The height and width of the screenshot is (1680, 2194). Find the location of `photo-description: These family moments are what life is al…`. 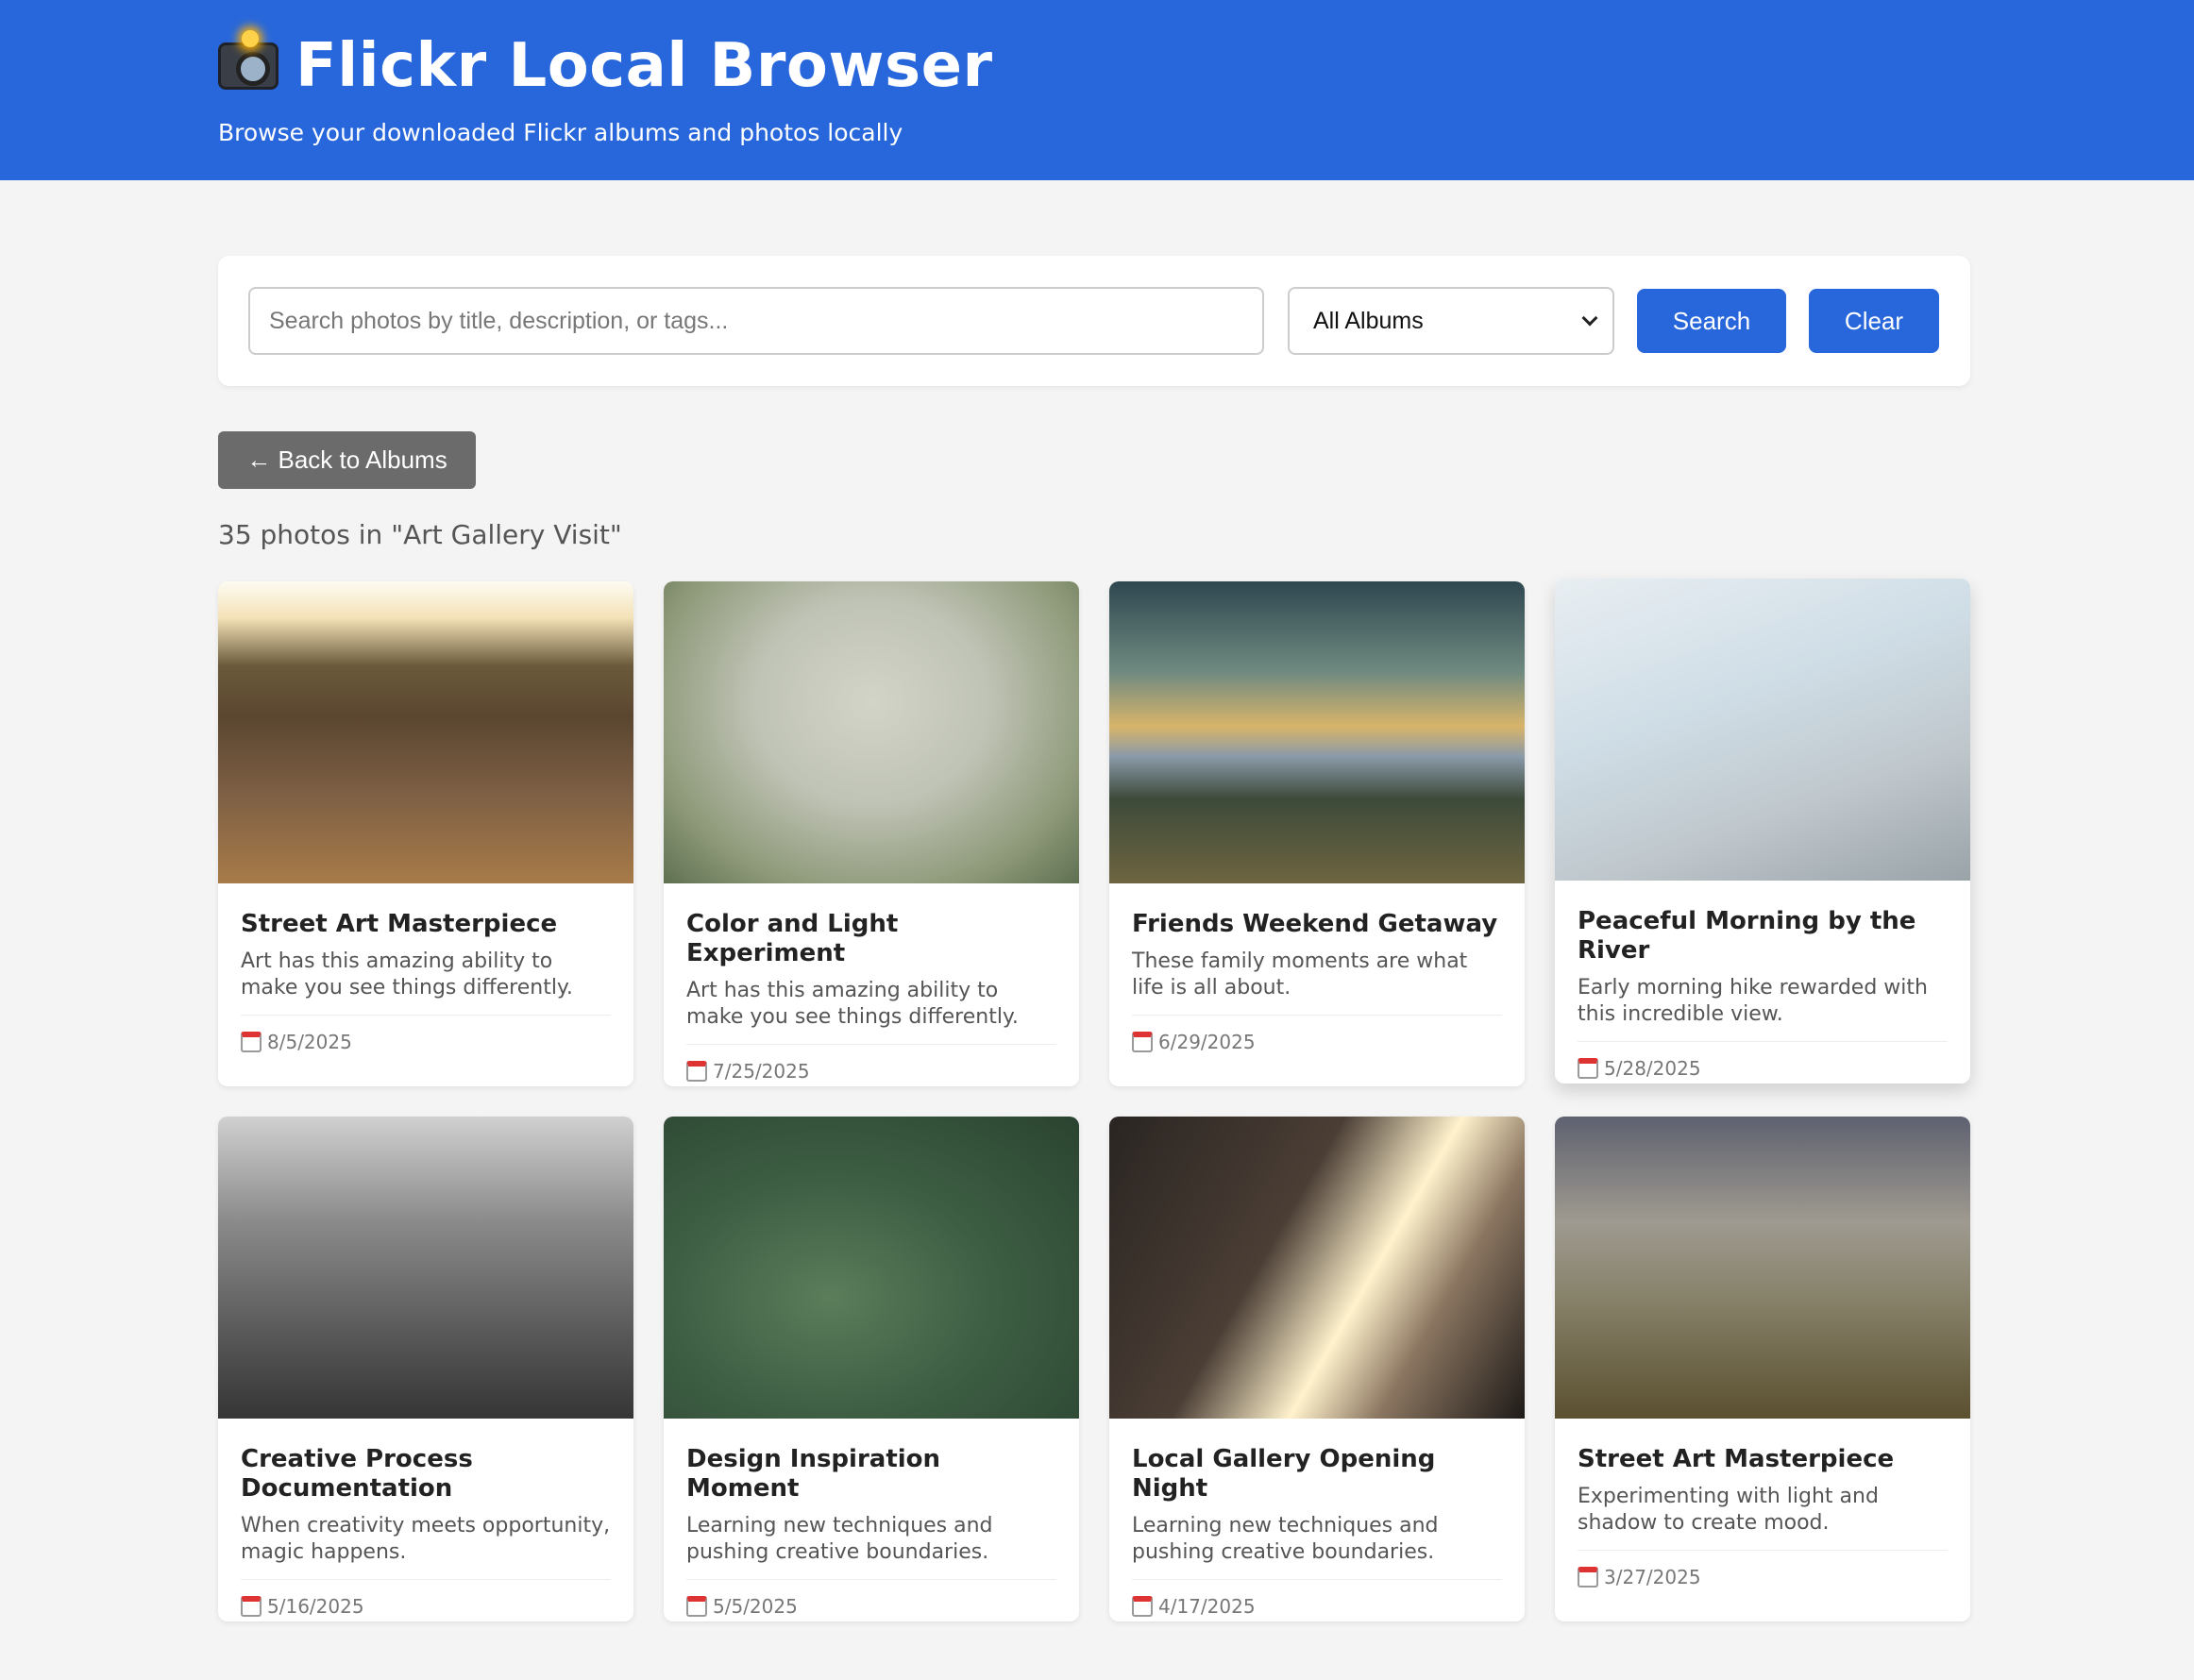

photo-description: These family moments are what life is al… is located at coordinates (1317, 982).